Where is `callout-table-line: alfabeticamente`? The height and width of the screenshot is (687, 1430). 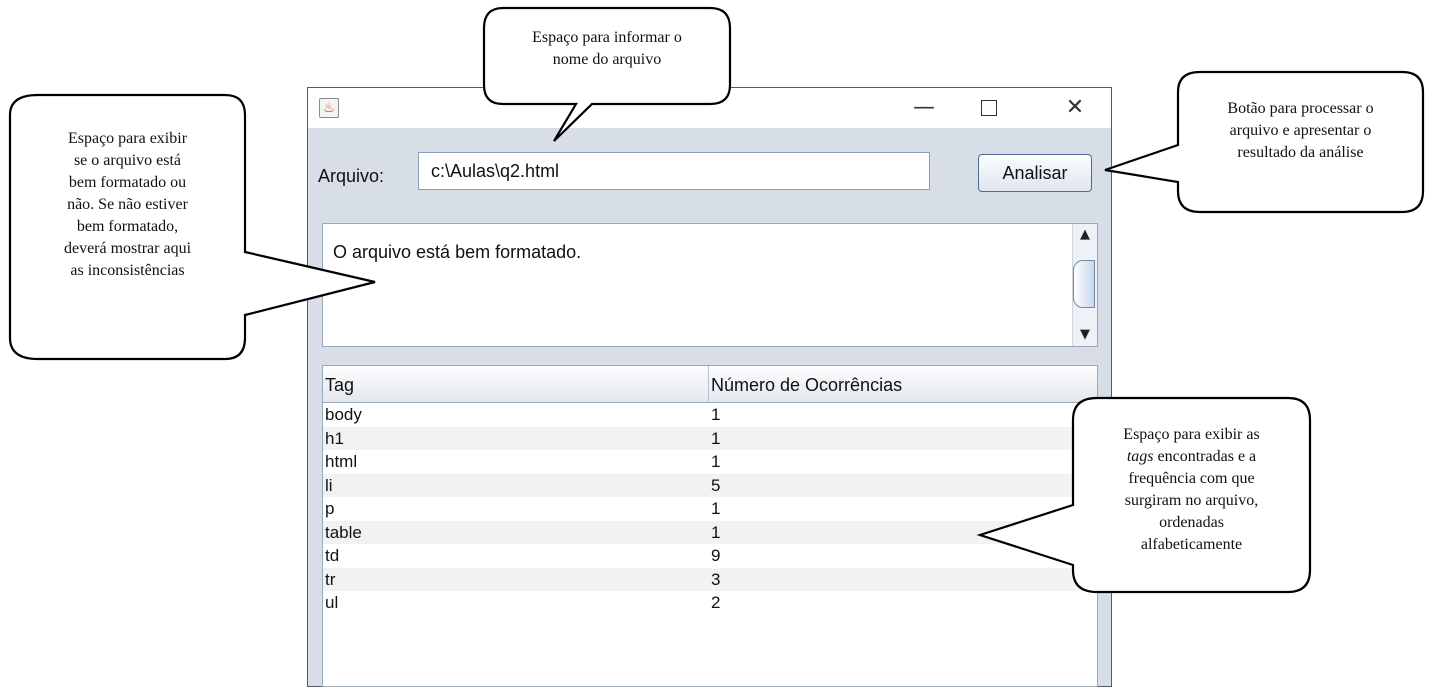
callout-table-line: alfabeticamente is located at coordinates (1191, 544).